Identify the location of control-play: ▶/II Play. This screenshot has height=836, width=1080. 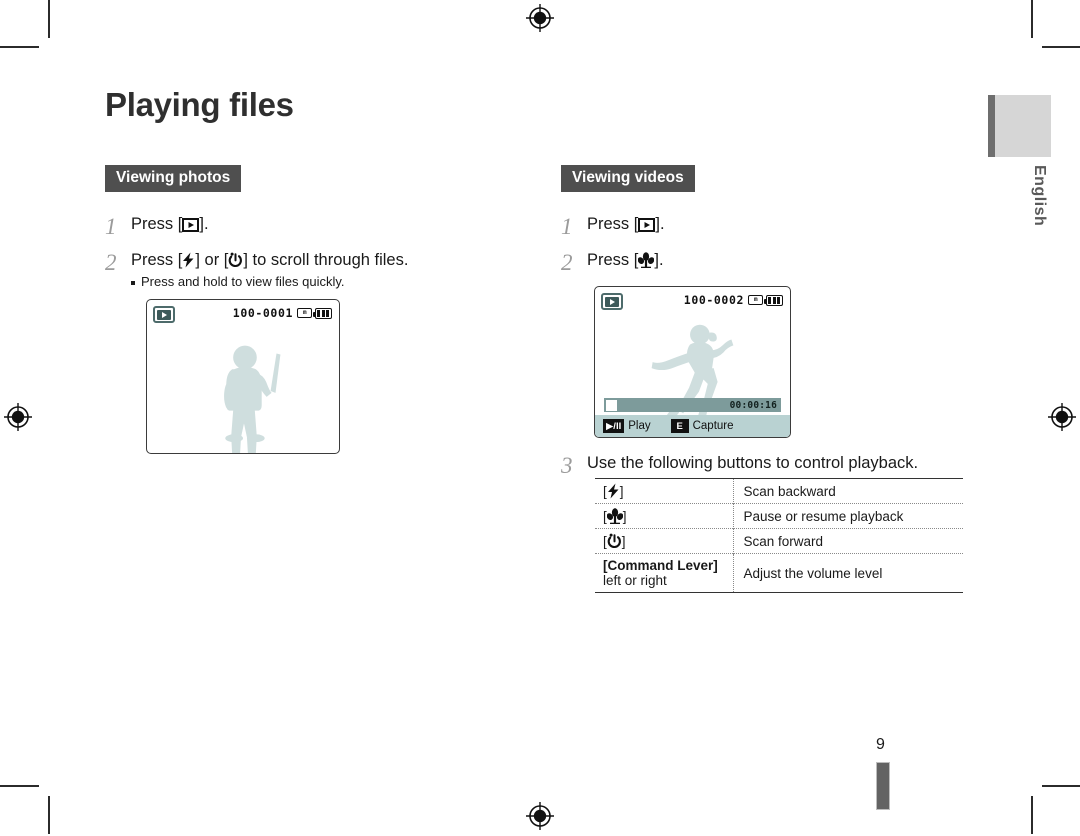
(627, 426).